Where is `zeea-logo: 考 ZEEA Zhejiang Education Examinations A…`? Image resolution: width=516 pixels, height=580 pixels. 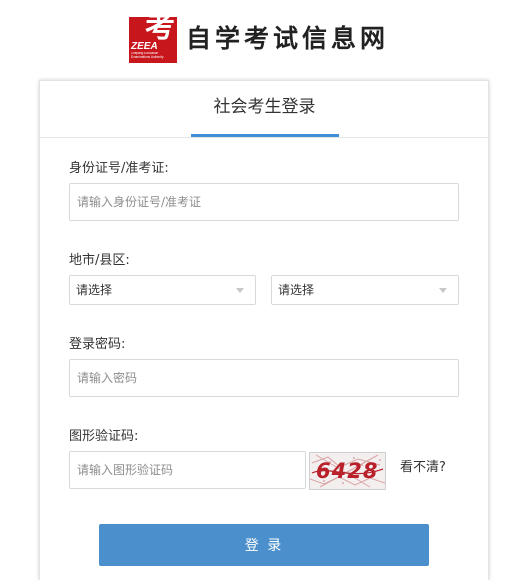
zeea-logo: 考 ZEEA Zhejiang Education Examinations A… is located at coordinates (153, 40).